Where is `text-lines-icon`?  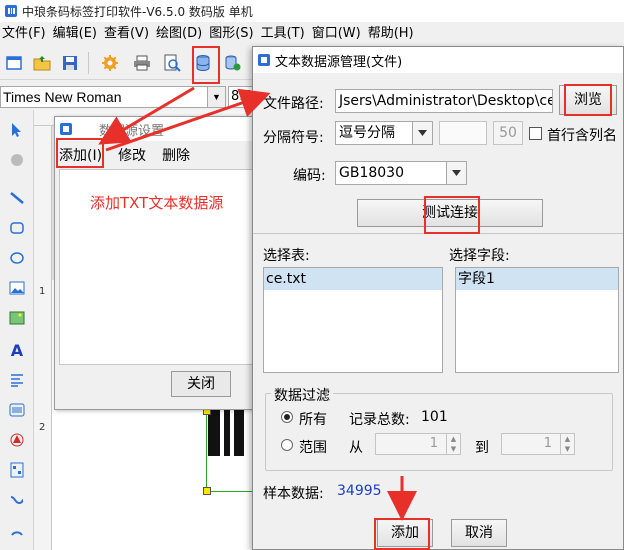 text-lines-icon is located at coordinates (17, 380).